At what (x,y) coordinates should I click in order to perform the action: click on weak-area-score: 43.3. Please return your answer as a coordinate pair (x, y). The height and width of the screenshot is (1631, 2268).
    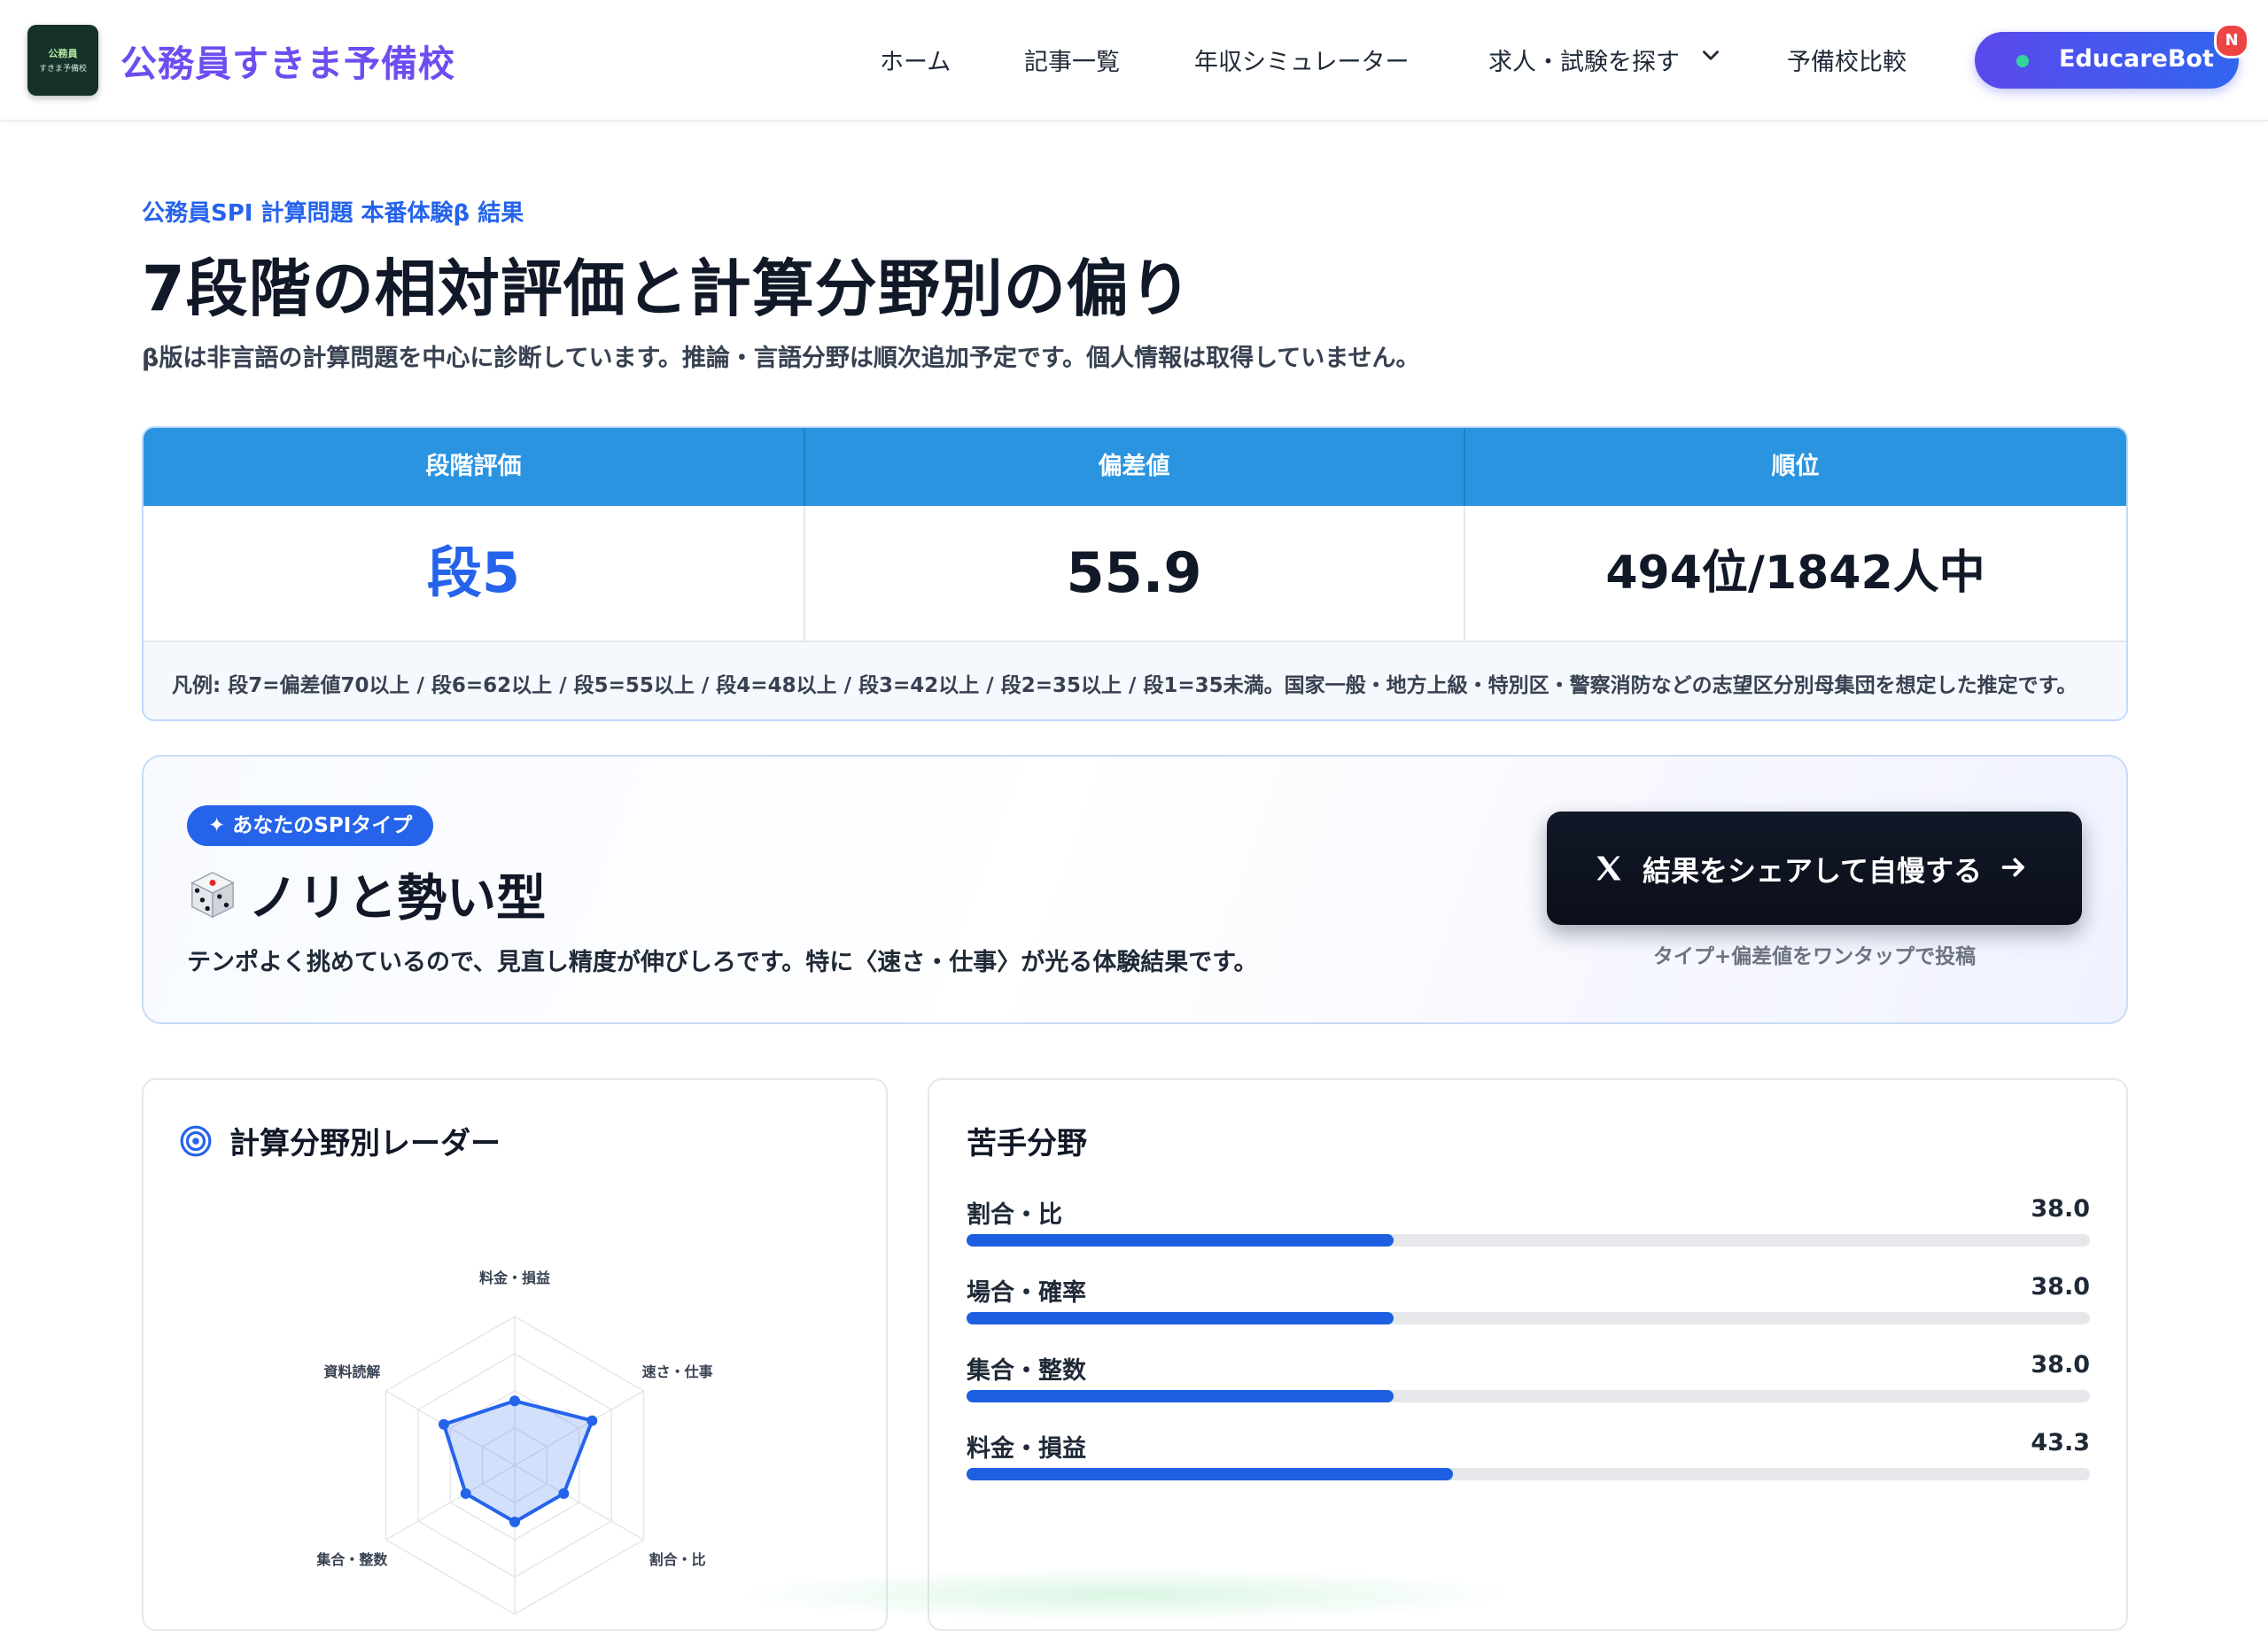
    Looking at the image, I should click on (2060, 1442).